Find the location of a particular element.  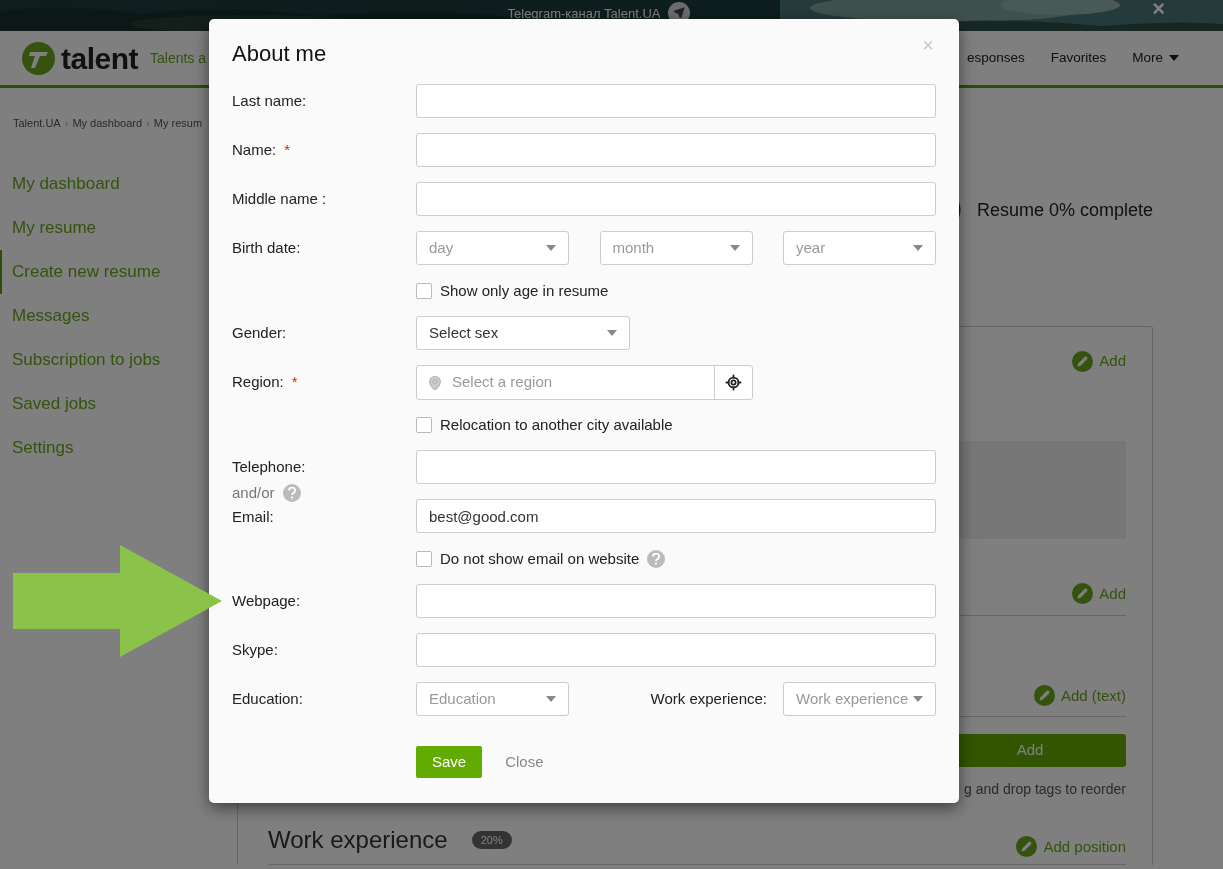

nav-link: Favorites is located at coordinates (1078, 58).